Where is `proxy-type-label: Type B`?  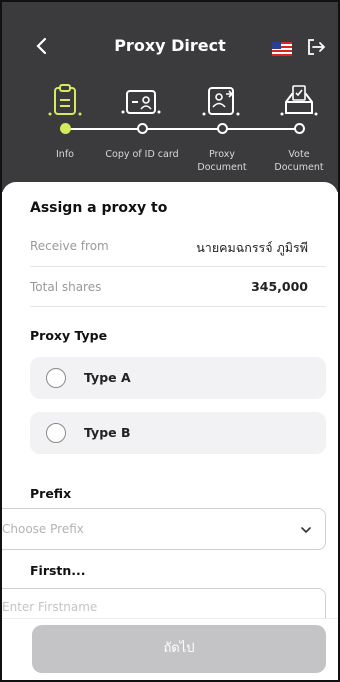
proxy-type-label: Type B is located at coordinates (107, 432).